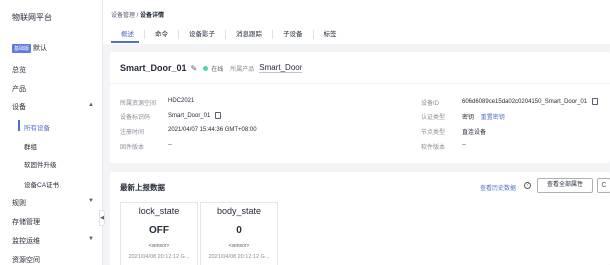  I want to click on tab-bar: 概述 命令 设备影子 消息跟踪 子设备 标签, so click(229, 34).